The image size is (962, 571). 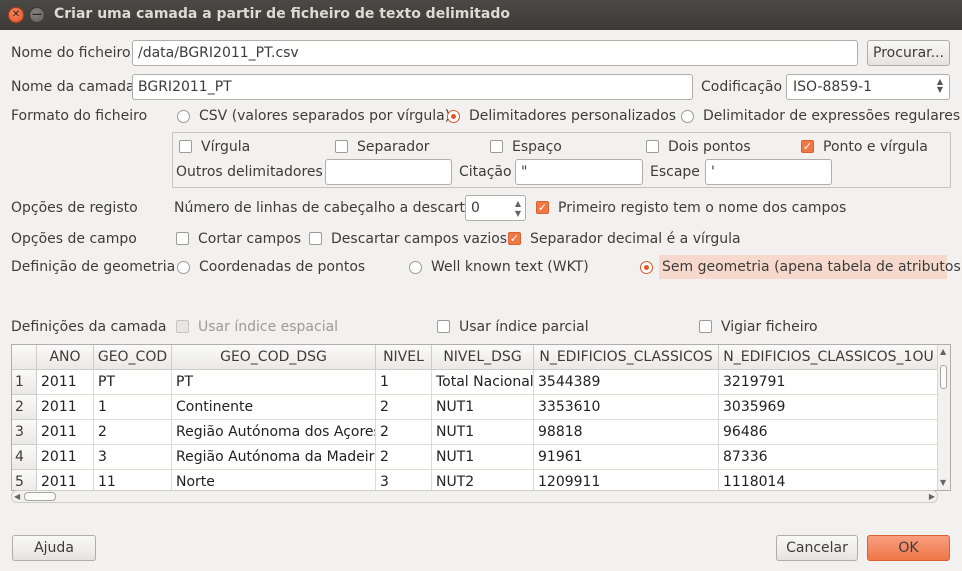 I want to click on encoding-select: ISO-8859-1 ▲ ▼, so click(x=868, y=87).